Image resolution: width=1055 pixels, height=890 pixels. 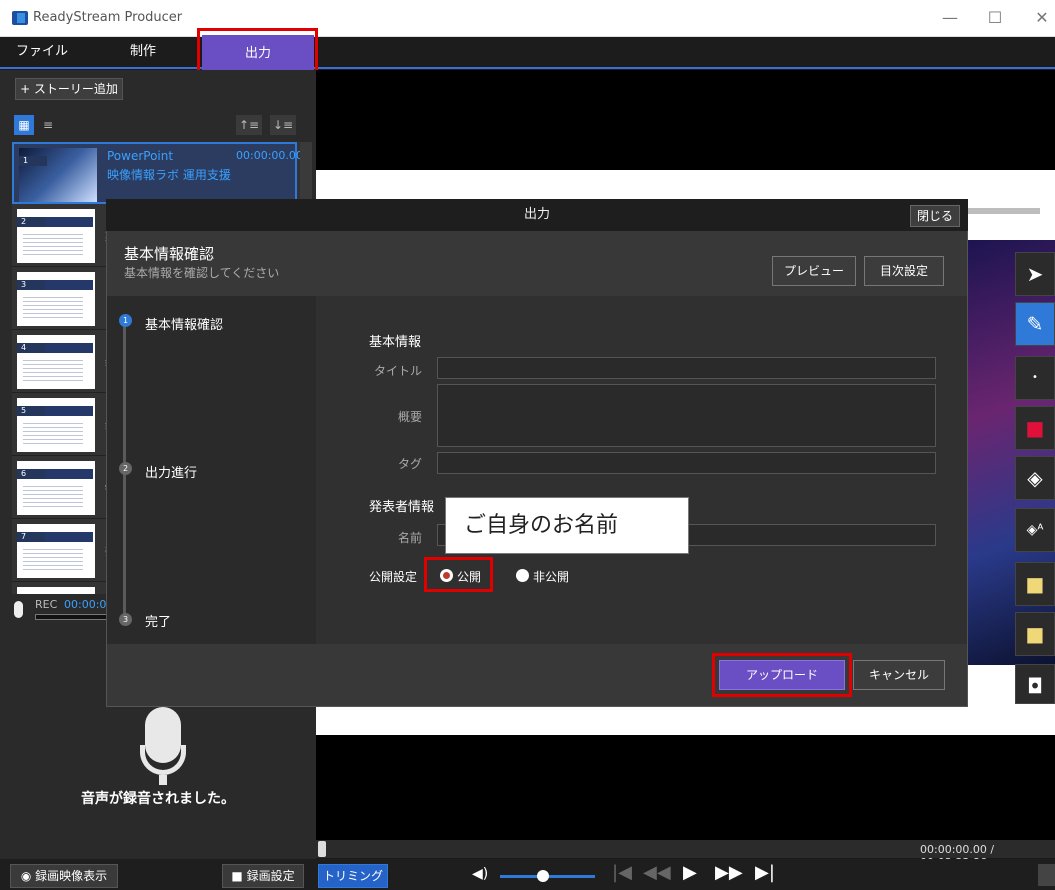 I want to click on summary-label: 概要, so click(x=409, y=417).